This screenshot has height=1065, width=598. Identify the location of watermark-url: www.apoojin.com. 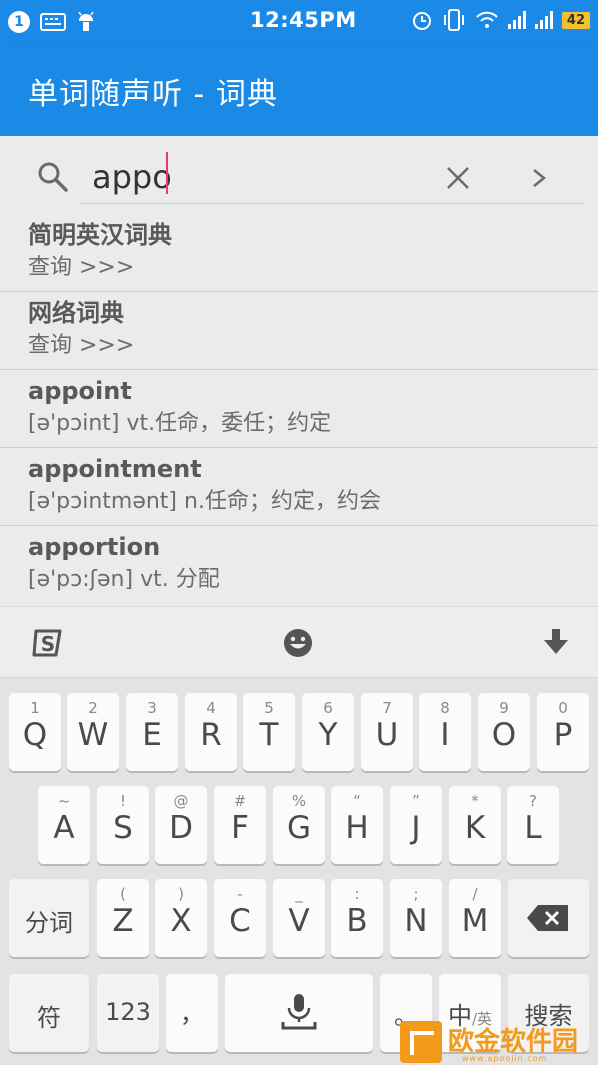
(505, 1058).